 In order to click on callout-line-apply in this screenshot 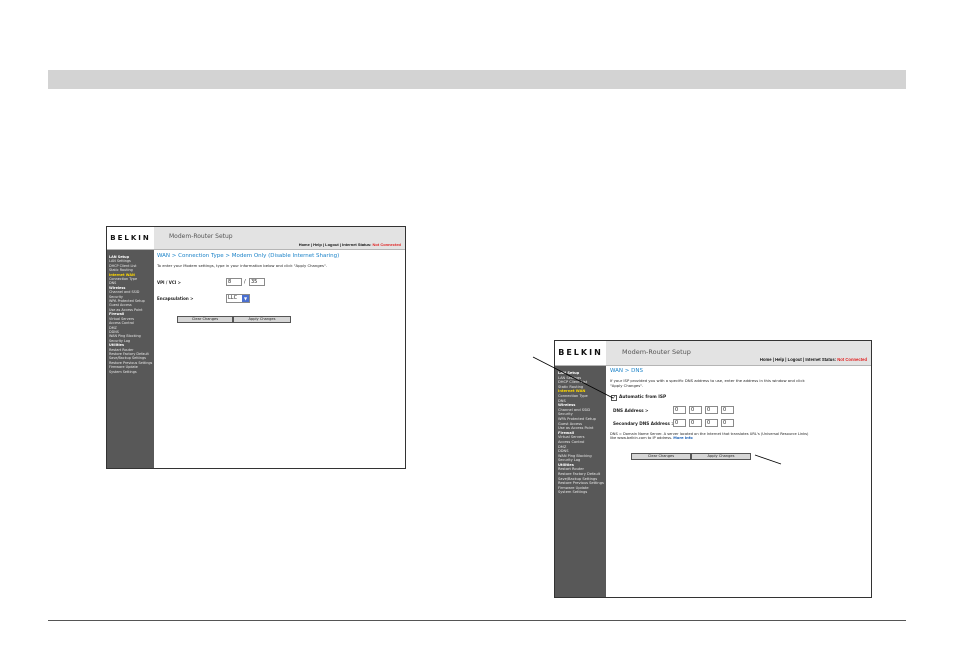, I will do `click(768, 459)`.